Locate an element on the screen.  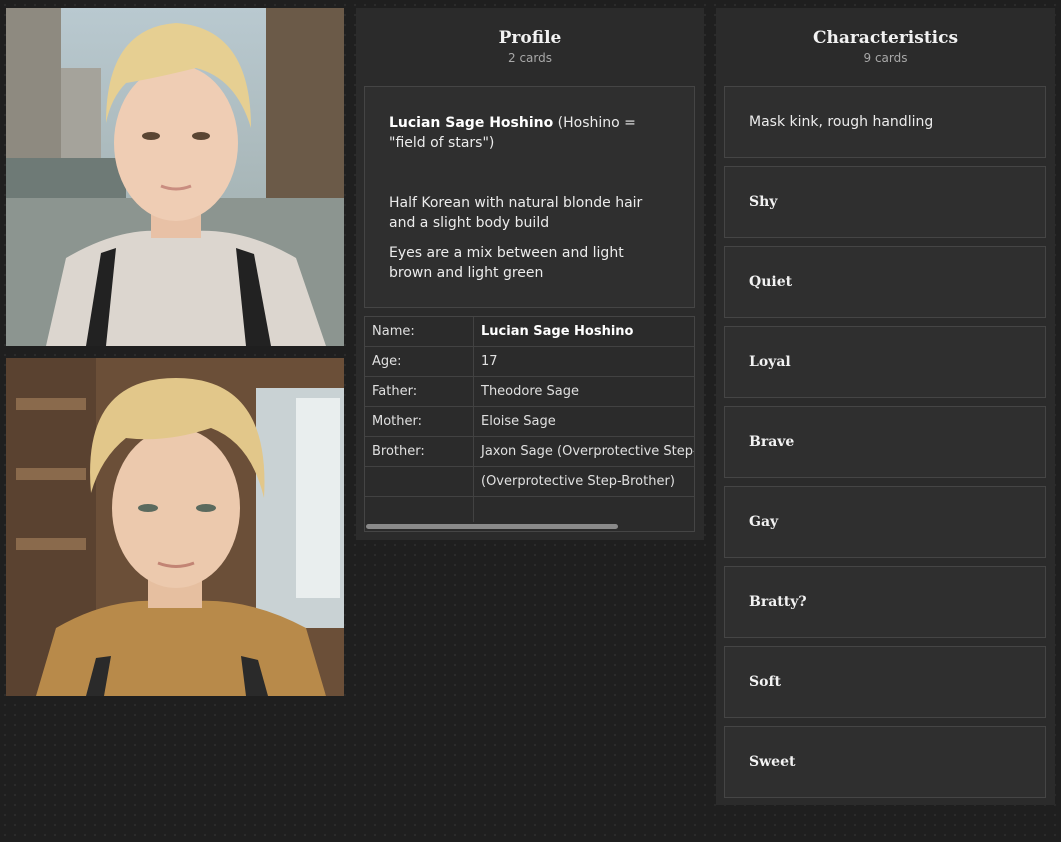
table-key: Brother: is located at coordinates (419, 451).